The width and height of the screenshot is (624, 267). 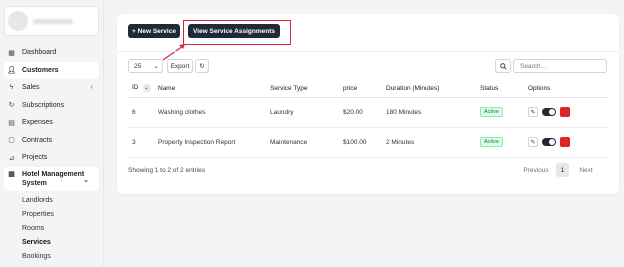 I want to click on search-icon, so click(x=503, y=66).